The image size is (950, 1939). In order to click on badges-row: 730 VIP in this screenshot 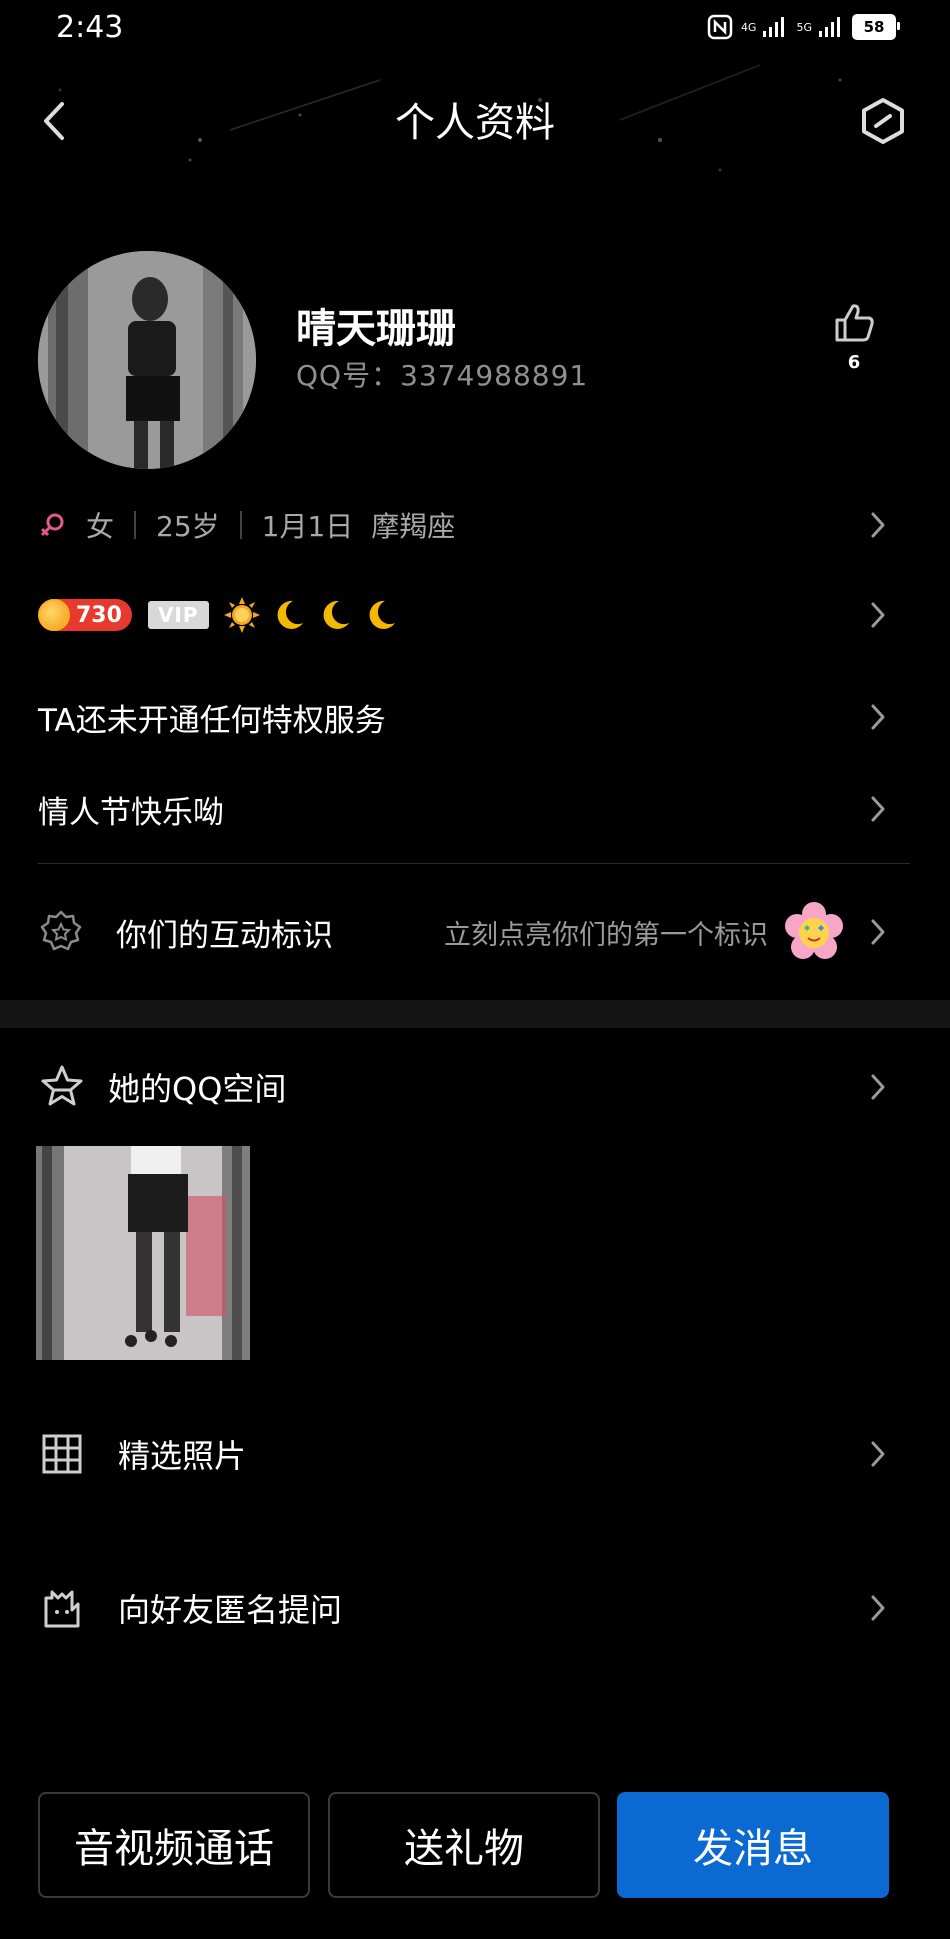, I will do `click(478, 615)`.